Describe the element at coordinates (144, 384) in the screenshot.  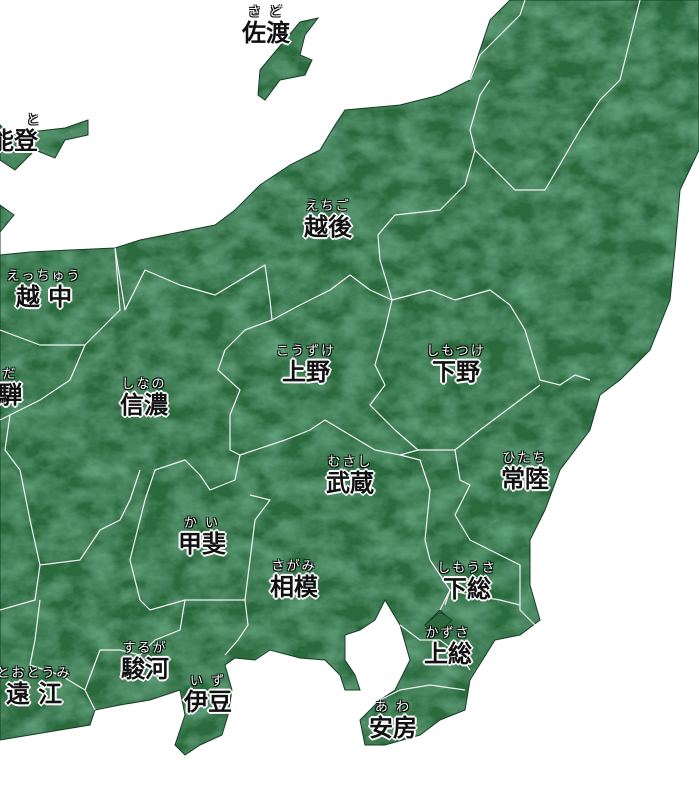
I see `furigana-shinano: しなの` at that location.